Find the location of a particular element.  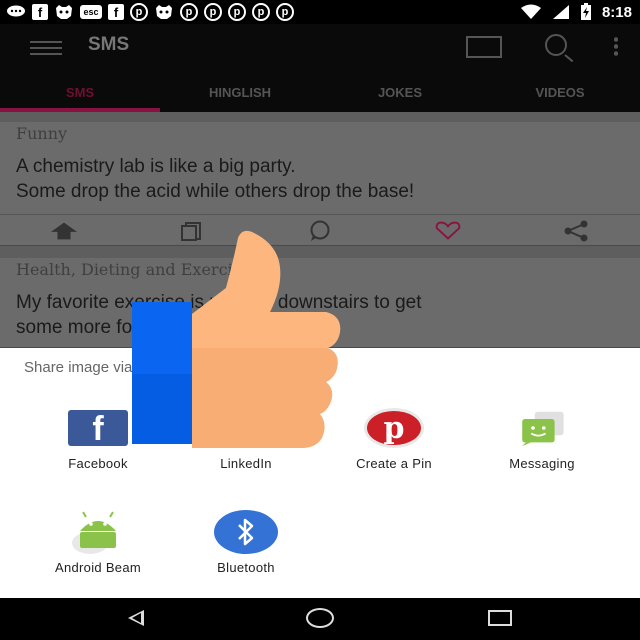

messaging-icon is located at coordinates (542, 428).